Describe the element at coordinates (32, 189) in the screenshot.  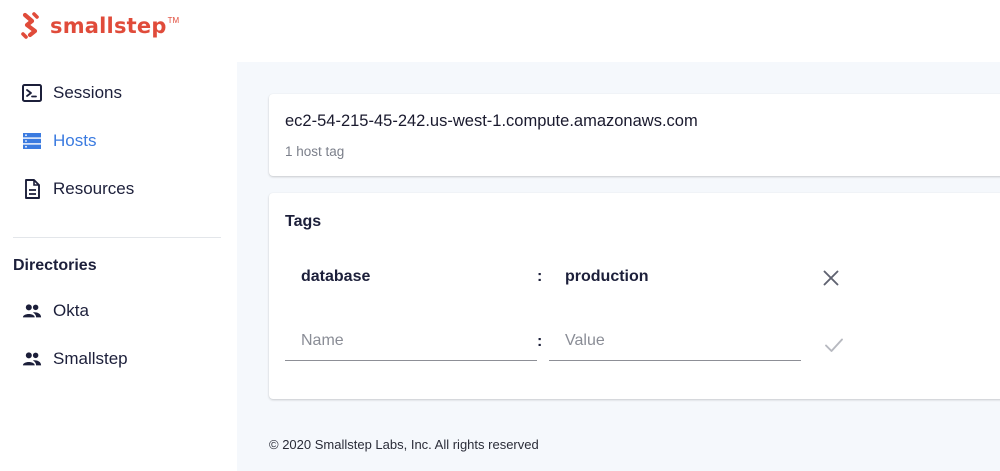
I see `document-icon` at that location.